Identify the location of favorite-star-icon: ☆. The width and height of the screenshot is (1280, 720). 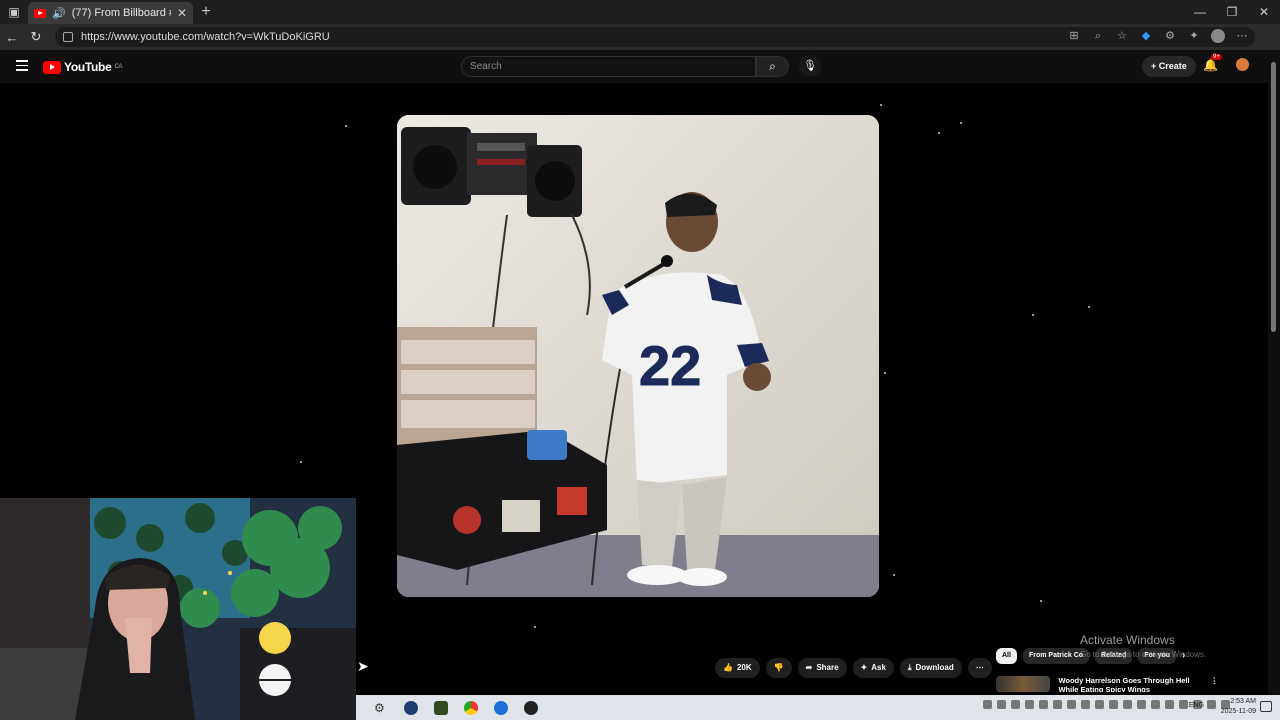
(1122, 36).